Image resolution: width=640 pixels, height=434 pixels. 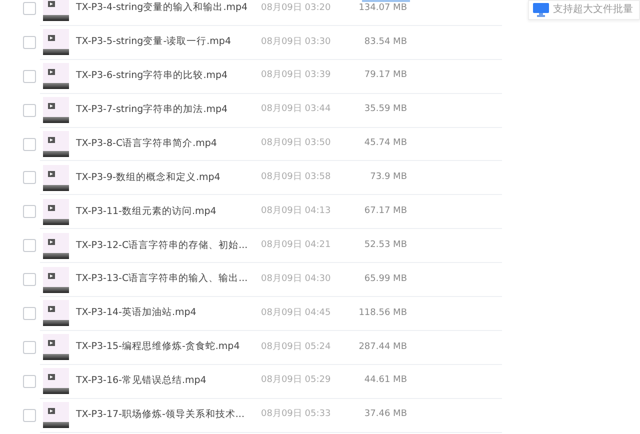 I want to click on file-size: 67.17 MB, so click(x=385, y=211).